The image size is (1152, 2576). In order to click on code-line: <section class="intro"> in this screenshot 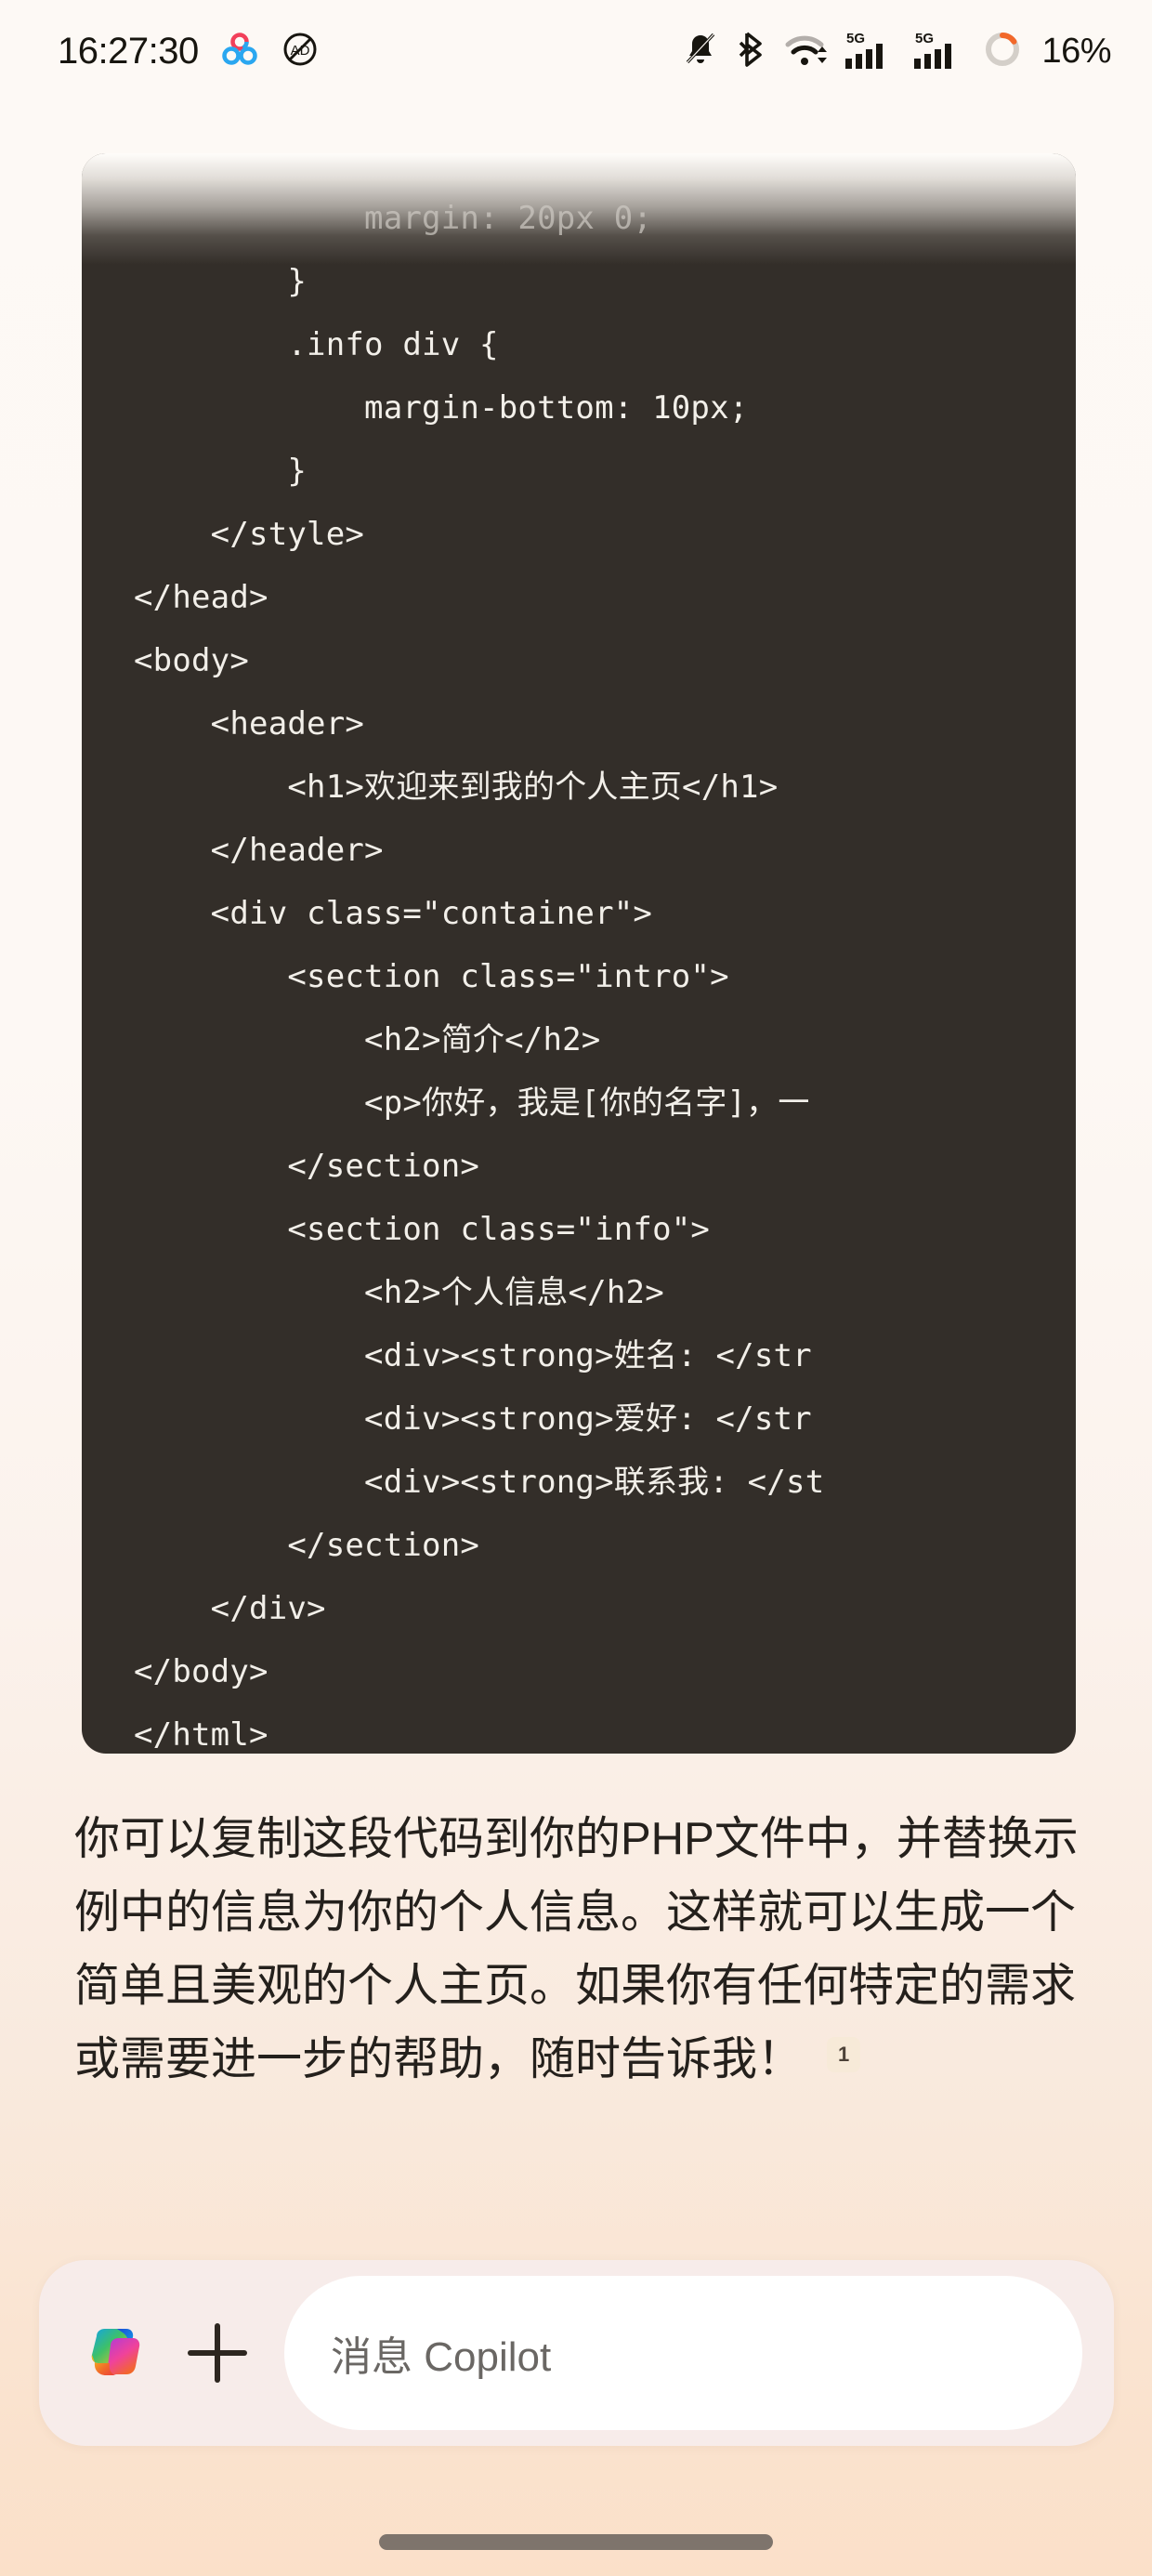, I will do `click(431, 976)`.